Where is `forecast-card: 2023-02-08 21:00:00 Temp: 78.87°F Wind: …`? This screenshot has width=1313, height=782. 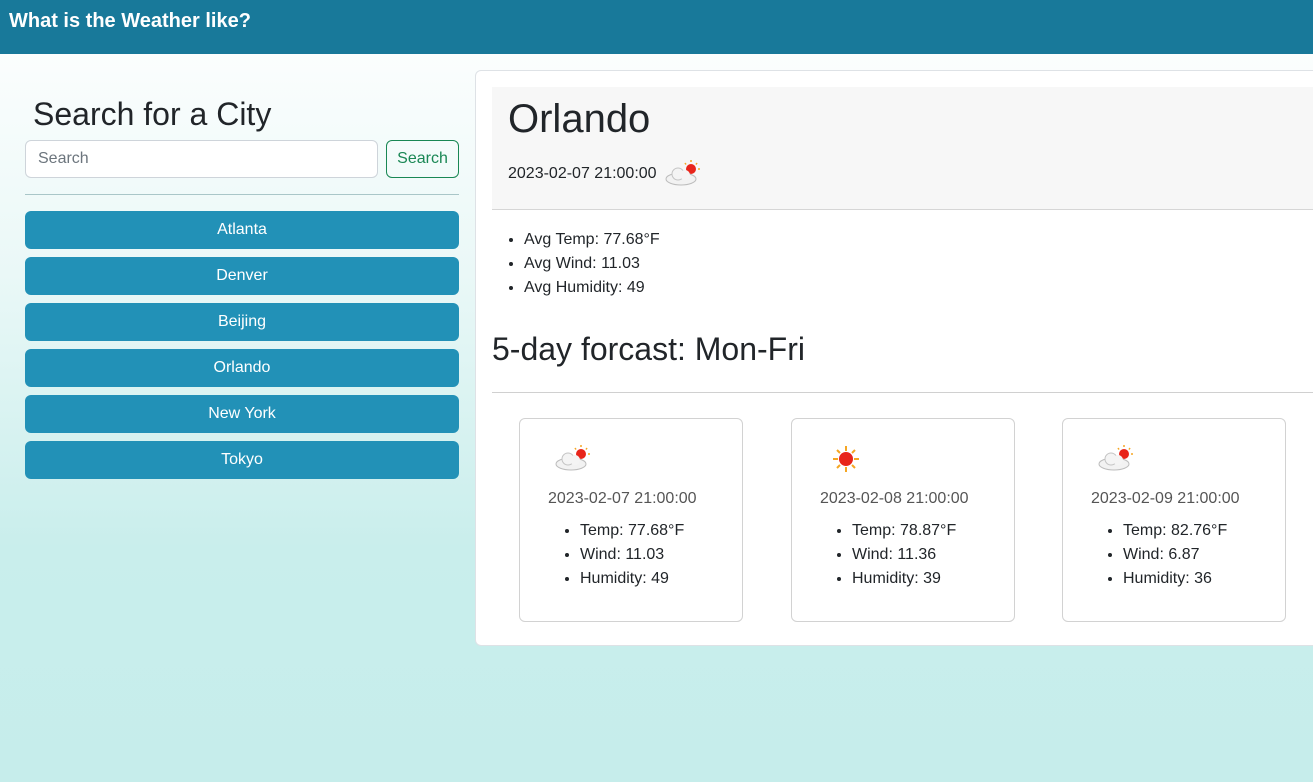 forecast-card: 2023-02-08 21:00:00 Temp: 78.87°F Wind: … is located at coordinates (903, 520).